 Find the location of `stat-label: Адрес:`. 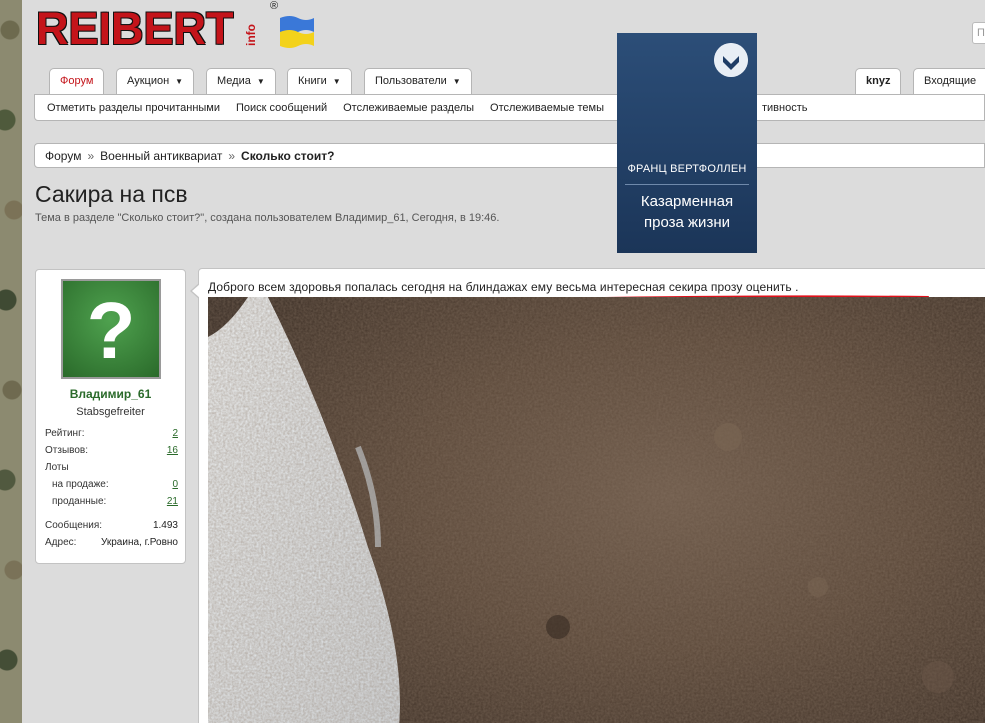

stat-label: Адрес: is located at coordinates (61, 542).